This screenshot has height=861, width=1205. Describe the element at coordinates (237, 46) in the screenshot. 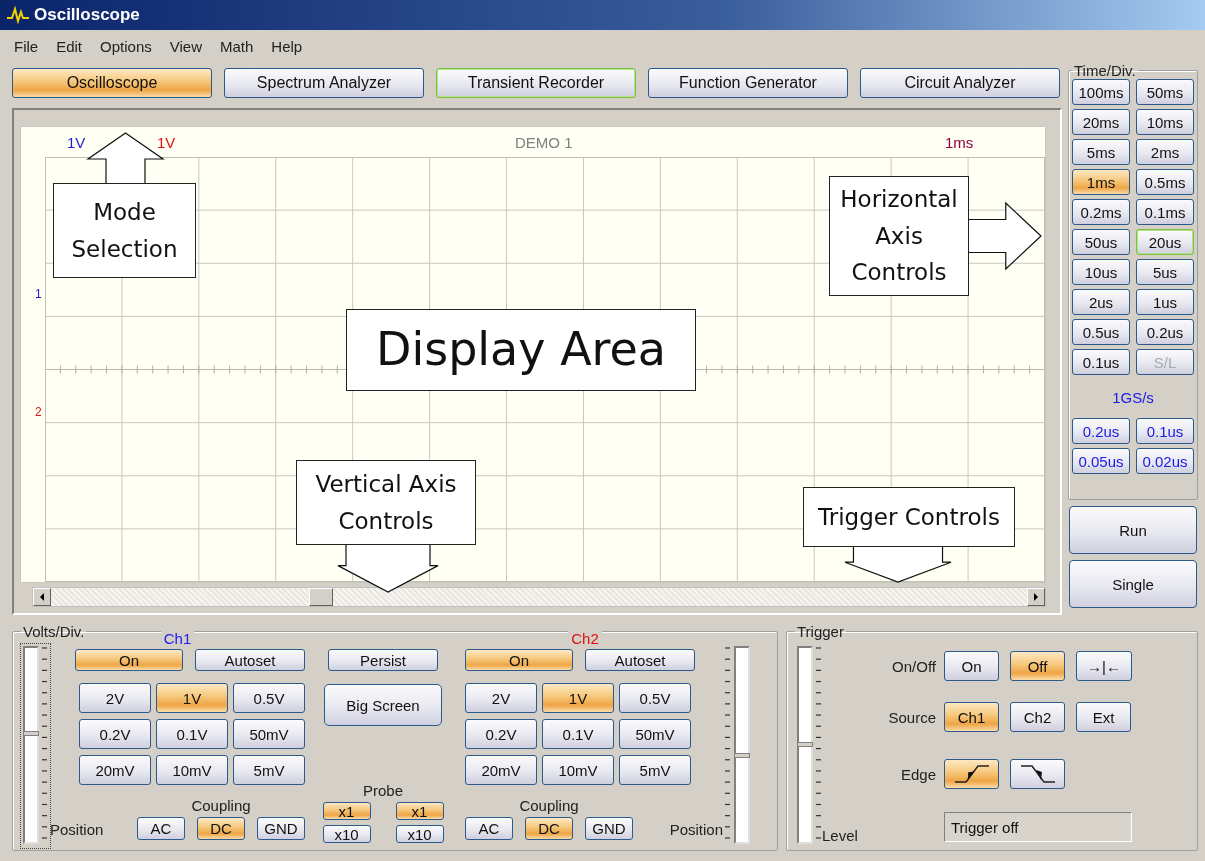

I see `menu-item: Math` at that location.